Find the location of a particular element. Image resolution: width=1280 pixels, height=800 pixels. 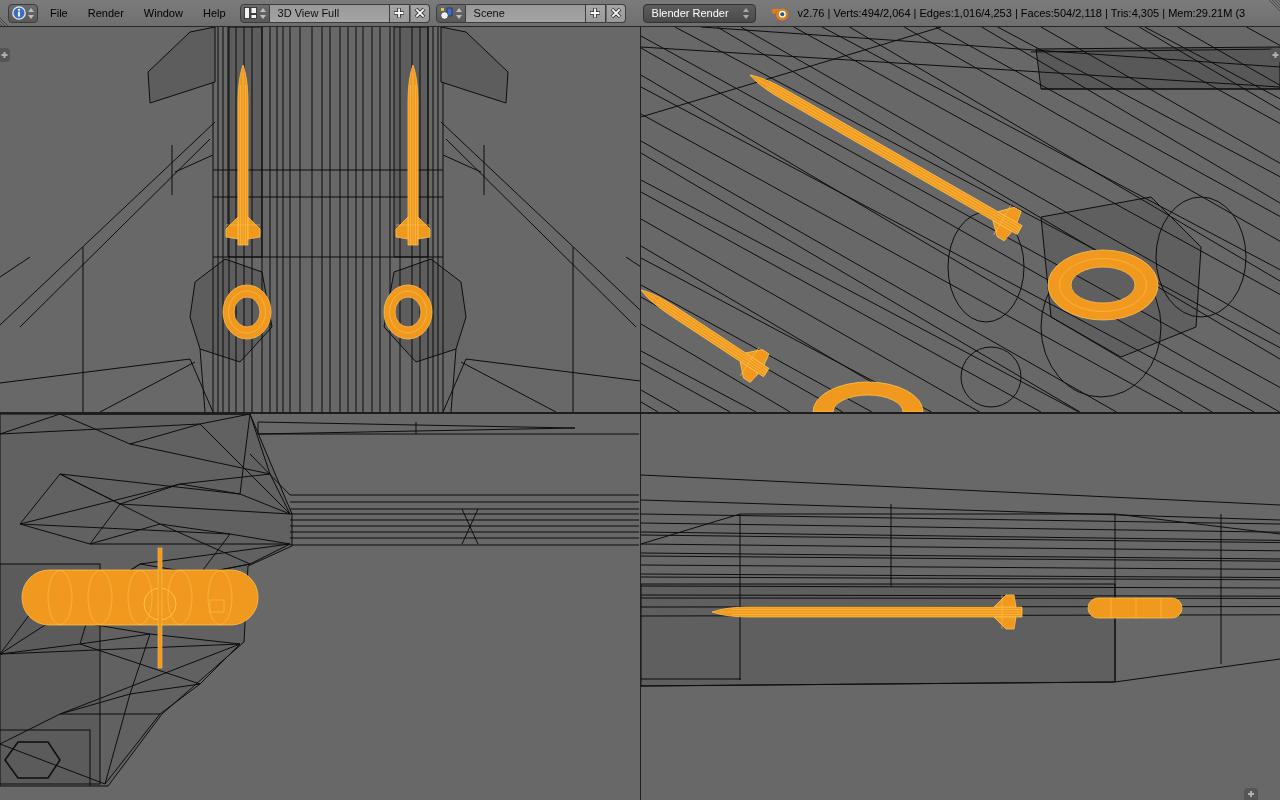

menu-item: File is located at coordinates (59, 13).